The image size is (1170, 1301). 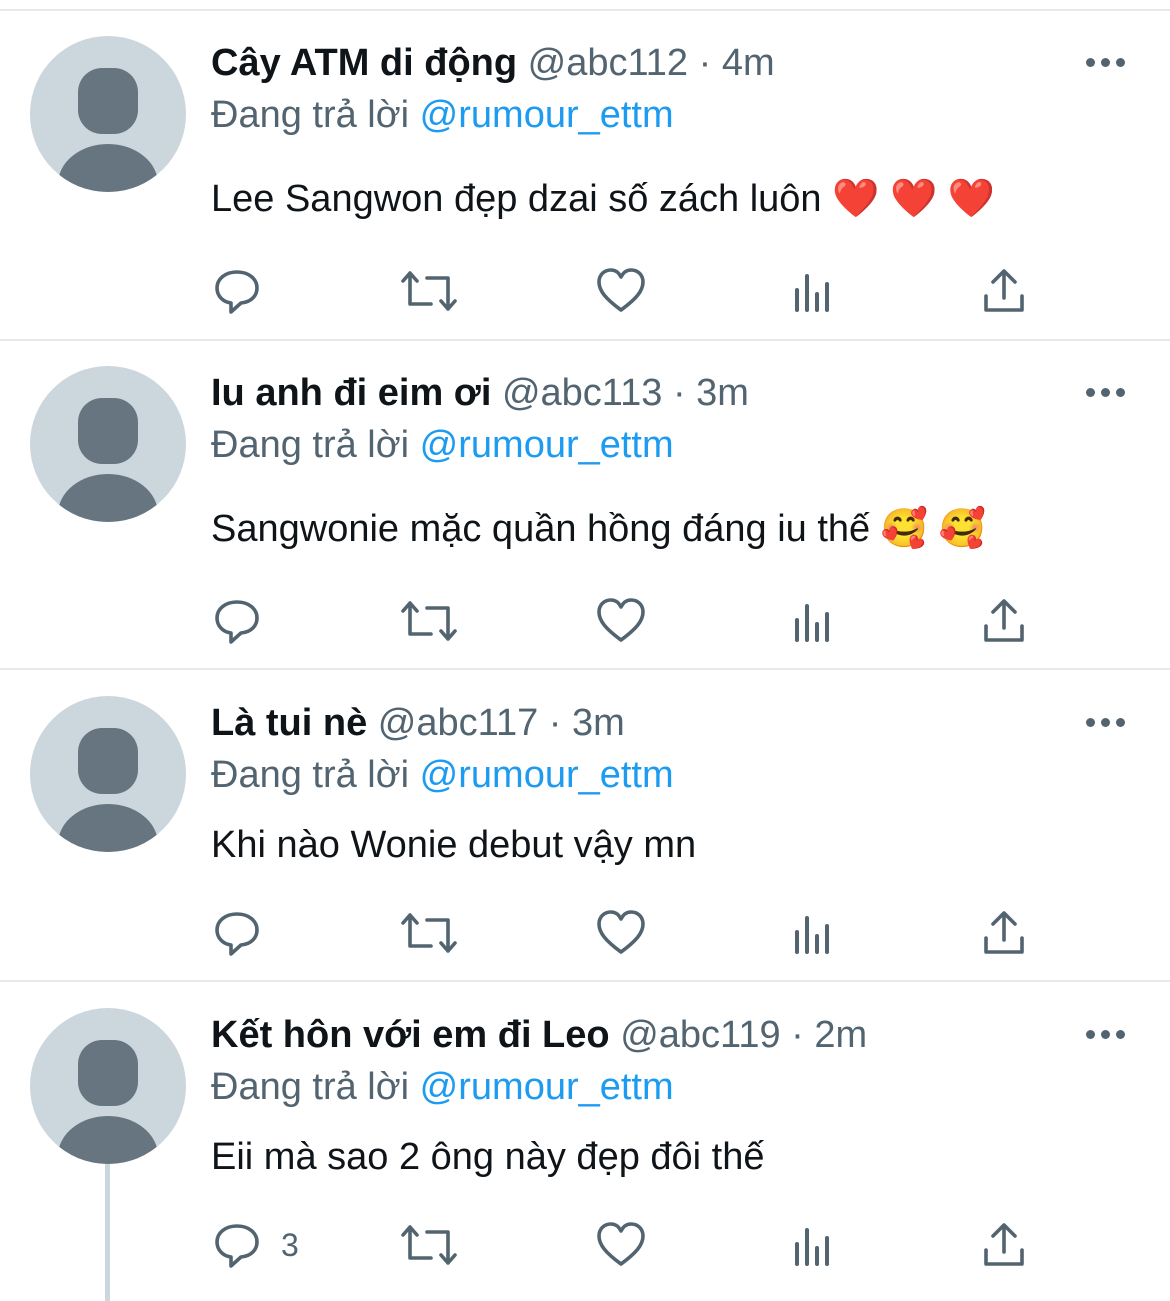 What do you see at coordinates (840, 1035) in the screenshot?
I see `timestamp: 2m` at bounding box center [840, 1035].